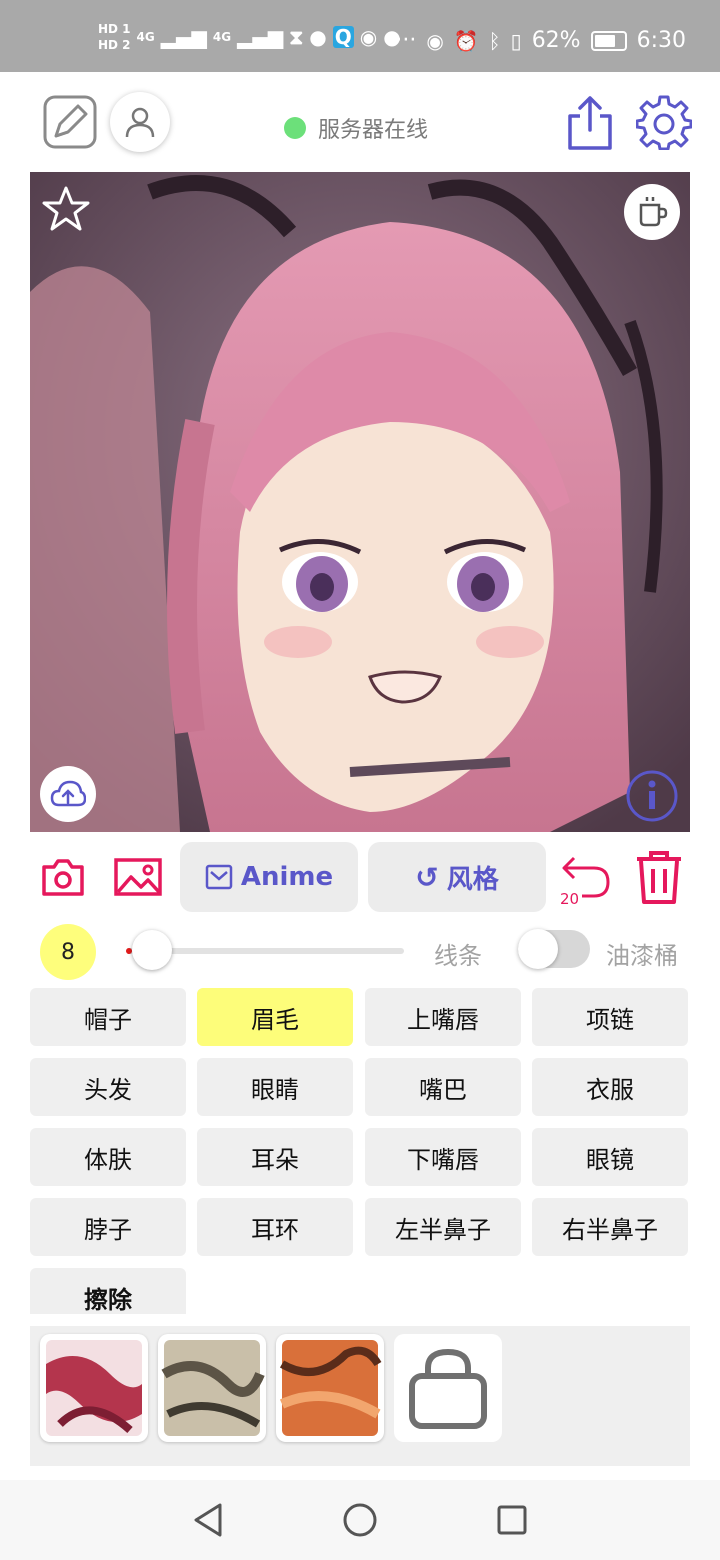 The image size is (720, 1560). I want to click on part-chip: 耳环, so click(275, 1227).